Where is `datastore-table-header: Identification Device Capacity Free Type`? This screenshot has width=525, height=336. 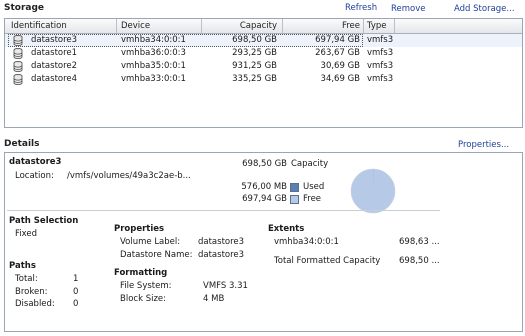
datastore-table-header: Identification Device Capacity Free Type is located at coordinates (263, 26).